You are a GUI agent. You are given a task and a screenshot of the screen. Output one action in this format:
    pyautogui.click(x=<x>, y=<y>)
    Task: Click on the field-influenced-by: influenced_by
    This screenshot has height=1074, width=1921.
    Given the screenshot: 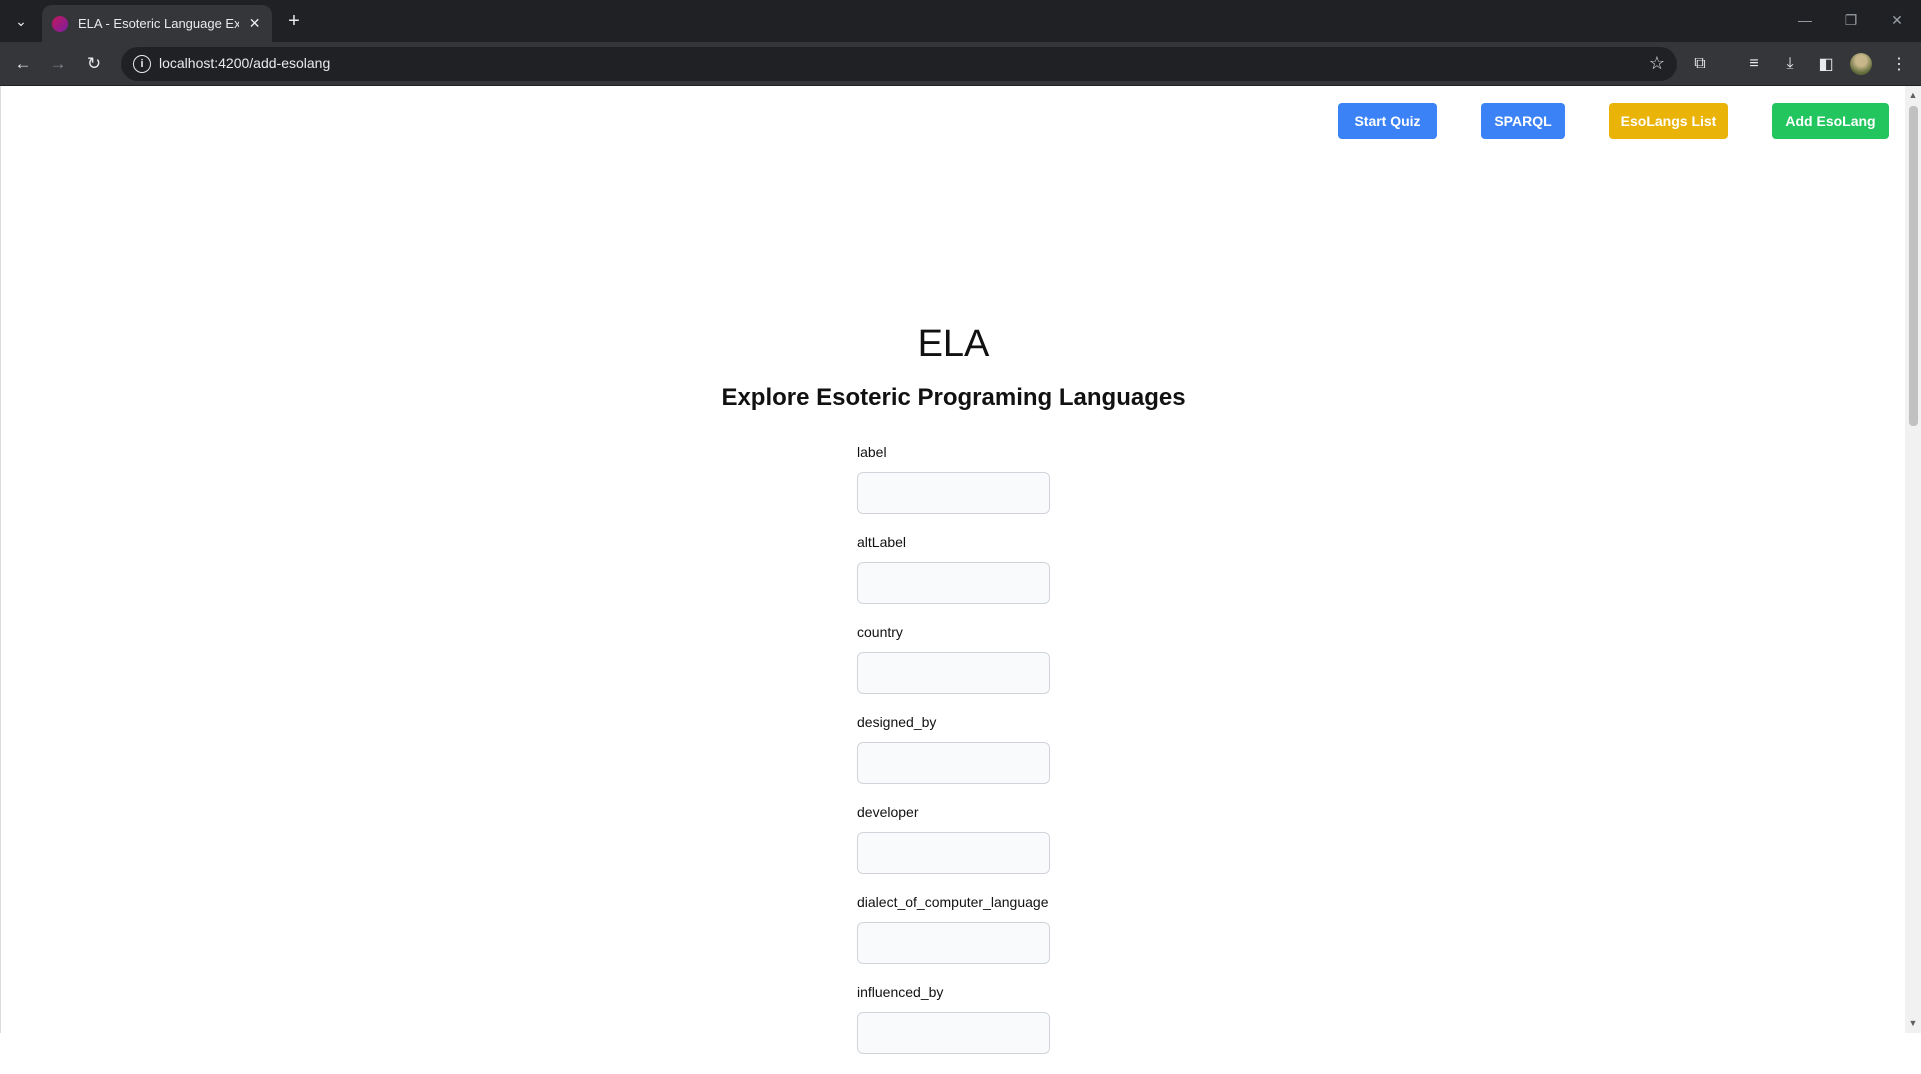 What is the action you would take?
    pyautogui.click(x=987, y=1029)
    